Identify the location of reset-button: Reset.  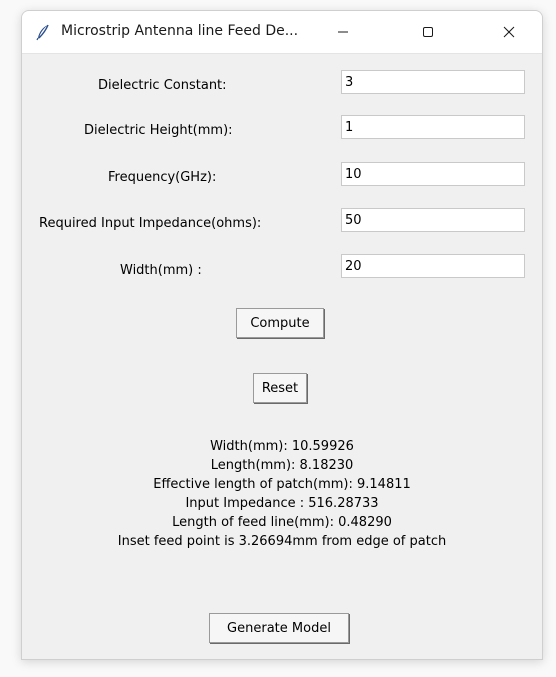
(280, 388).